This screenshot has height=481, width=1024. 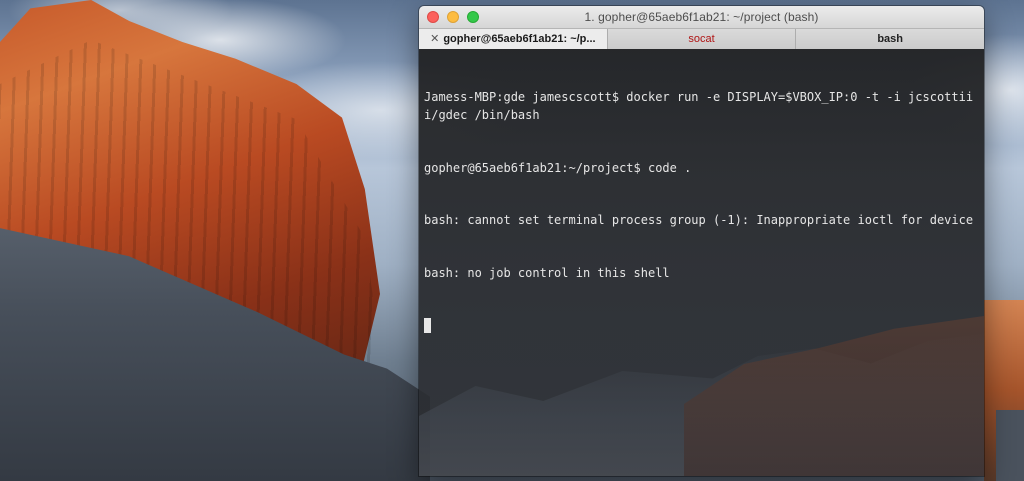 I want to click on tab-close-icon: ✕, so click(x=434, y=39).